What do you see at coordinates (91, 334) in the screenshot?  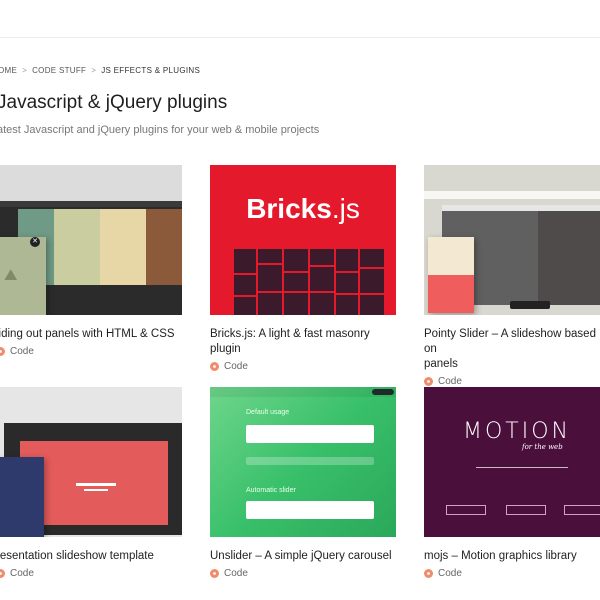 I see `card-title: liding out panels with HTML & CSS` at bounding box center [91, 334].